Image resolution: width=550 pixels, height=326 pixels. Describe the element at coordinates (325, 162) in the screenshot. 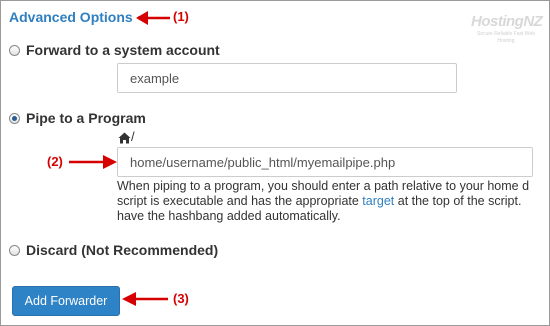

I see `pipe-program-path-input` at that location.